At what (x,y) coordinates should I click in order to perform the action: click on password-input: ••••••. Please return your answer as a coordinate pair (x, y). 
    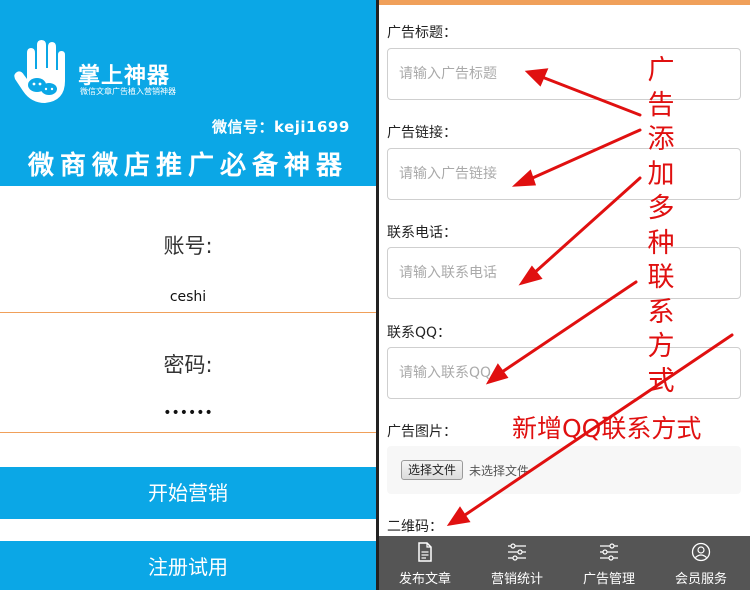
    Looking at the image, I should click on (188, 413).